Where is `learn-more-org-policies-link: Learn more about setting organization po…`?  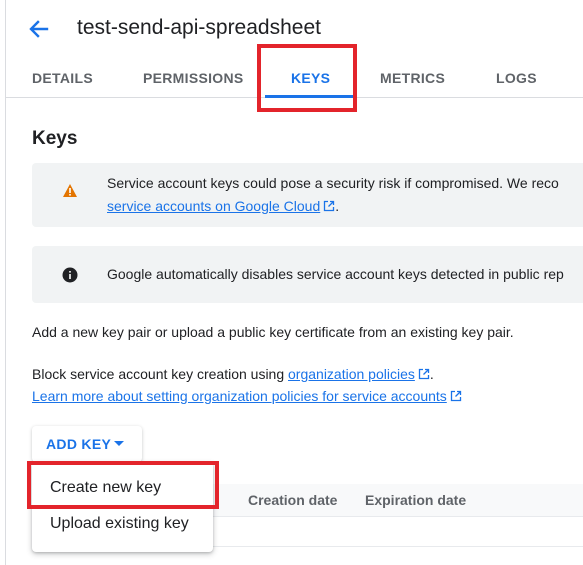 learn-more-org-policies-link: Learn more about setting organization po… is located at coordinates (239, 396).